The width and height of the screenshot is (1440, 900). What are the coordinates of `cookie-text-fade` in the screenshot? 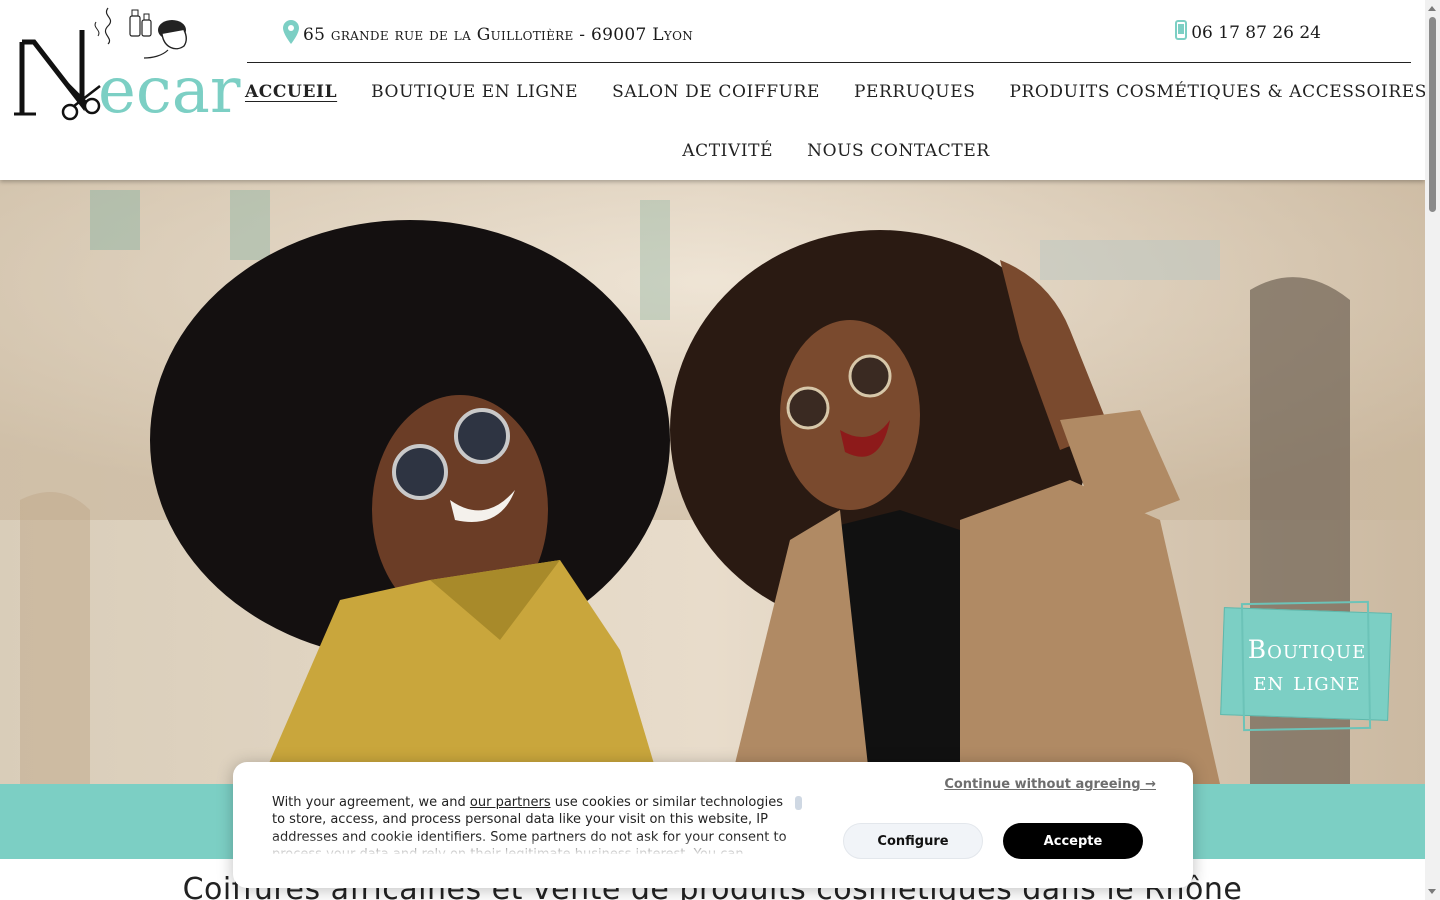 It's located at (532, 846).